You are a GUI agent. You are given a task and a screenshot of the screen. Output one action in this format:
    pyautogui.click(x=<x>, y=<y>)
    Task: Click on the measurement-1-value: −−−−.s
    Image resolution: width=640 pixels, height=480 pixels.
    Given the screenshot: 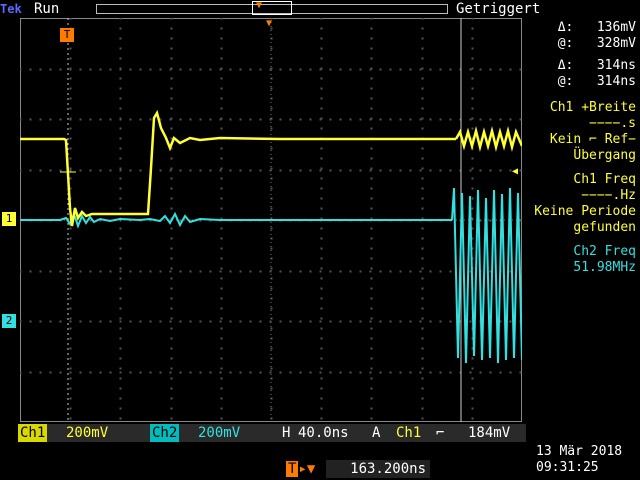 What is the action you would take?
    pyautogui.click(x=612, y=123)
    